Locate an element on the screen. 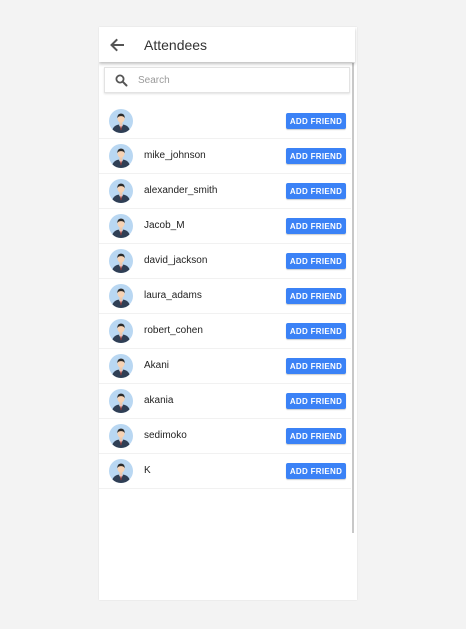 Image resolution: width=466 pixels, height=629 pixels. attendee-name: akania is located at coordinates (159, 400).